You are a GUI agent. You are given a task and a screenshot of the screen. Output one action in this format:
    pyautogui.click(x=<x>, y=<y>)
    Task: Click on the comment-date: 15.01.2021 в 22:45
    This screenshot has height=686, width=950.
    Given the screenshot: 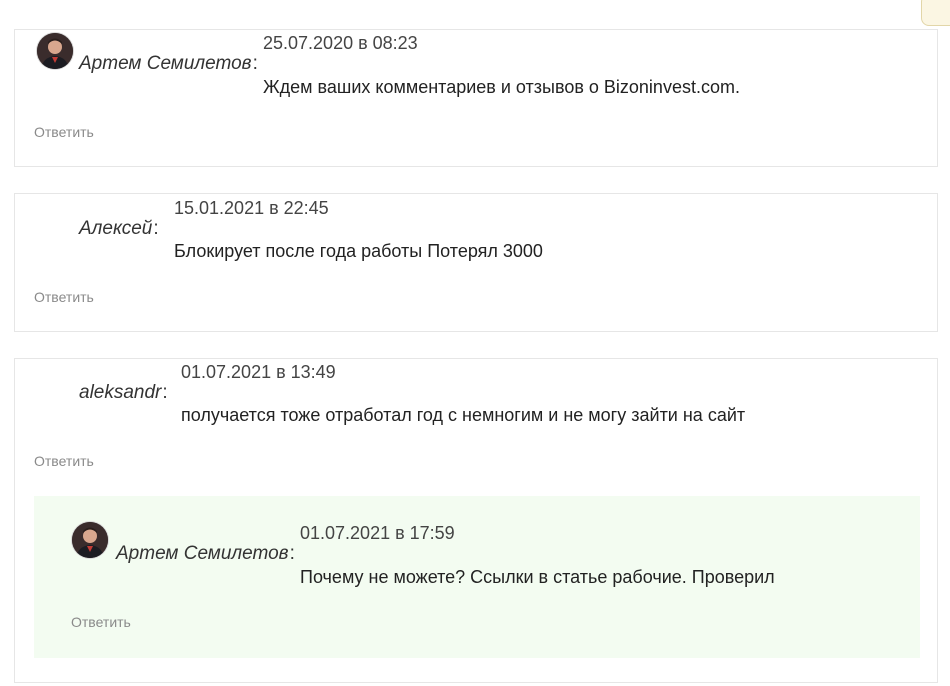 What is the action you would take?
    pyautogui.click(x=251, y=208)
    